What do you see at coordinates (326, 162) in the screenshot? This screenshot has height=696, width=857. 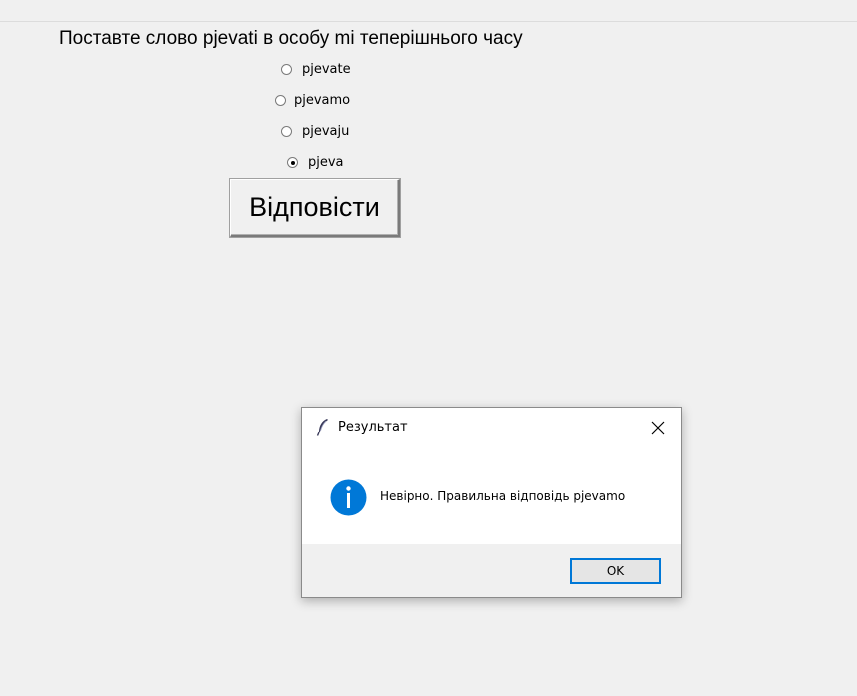 I see `option-label: pjeva` at bounding box center [326, 162].